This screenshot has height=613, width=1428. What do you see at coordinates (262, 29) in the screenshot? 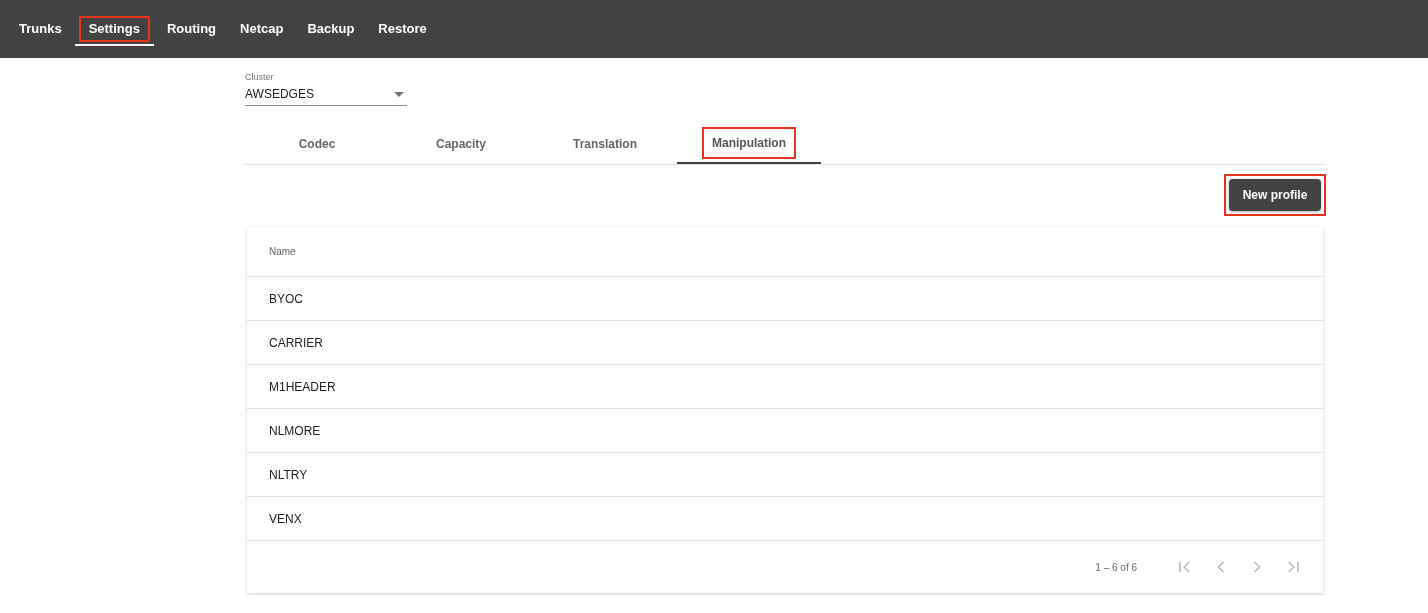
I see `nav-tab: Netcap` at bounding box center [262, 29].